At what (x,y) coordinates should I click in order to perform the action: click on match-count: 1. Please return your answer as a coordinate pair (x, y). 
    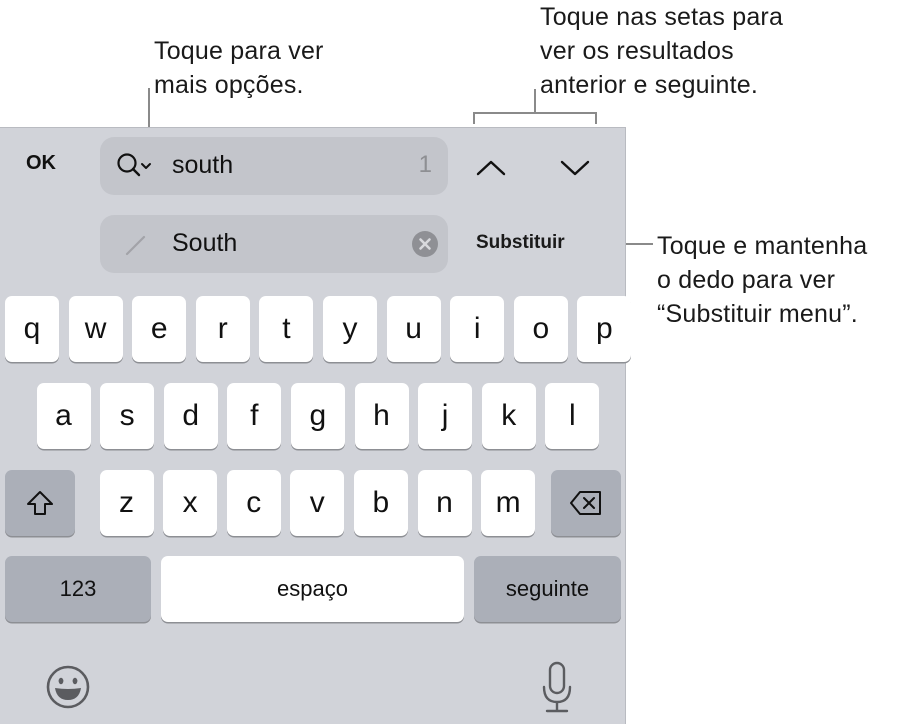
    Looking at the image, I should click on (425, 164).